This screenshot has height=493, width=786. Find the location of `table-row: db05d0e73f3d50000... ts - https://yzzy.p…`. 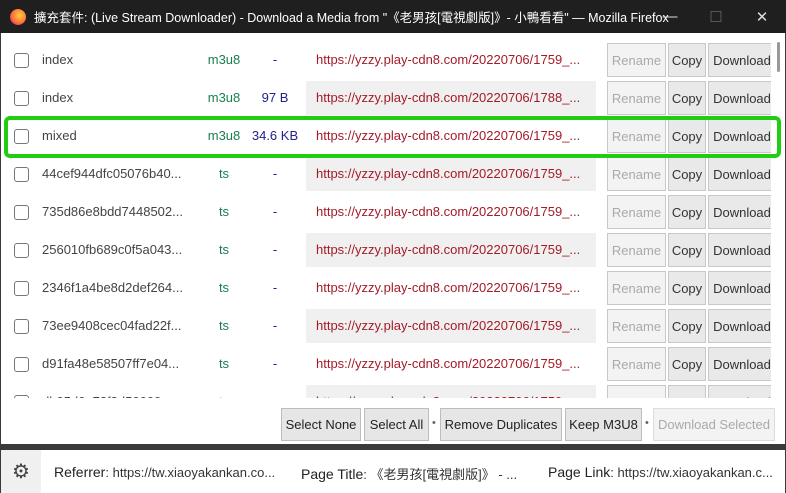

table-row: db05d0e73f3d50000... ts - https://yzzy.p… is located at coordinates (386, 390).